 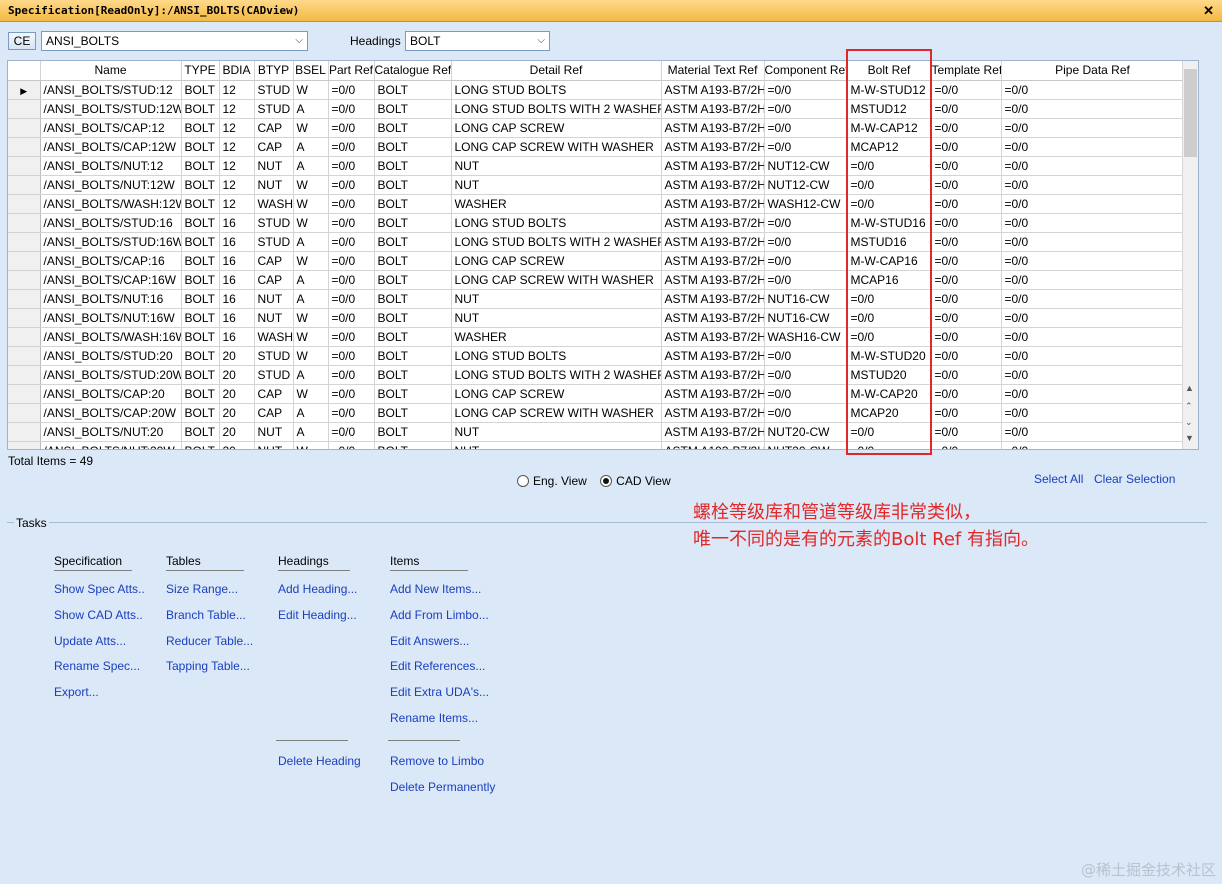 I want to click on eng-view-radio: Eng. View, so click(x=552, y=481).